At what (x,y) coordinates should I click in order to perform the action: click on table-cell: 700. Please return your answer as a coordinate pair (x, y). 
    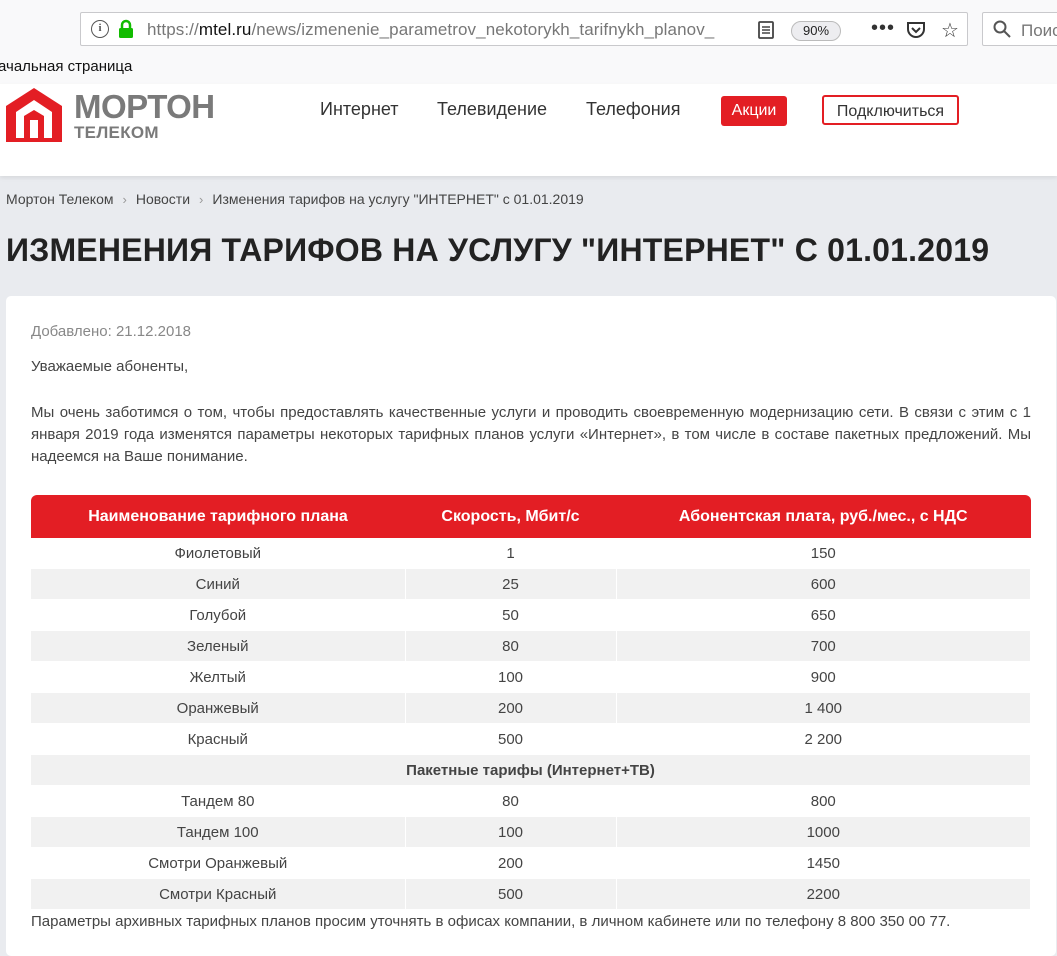
    Looking at the image, I should click on (823, 646).